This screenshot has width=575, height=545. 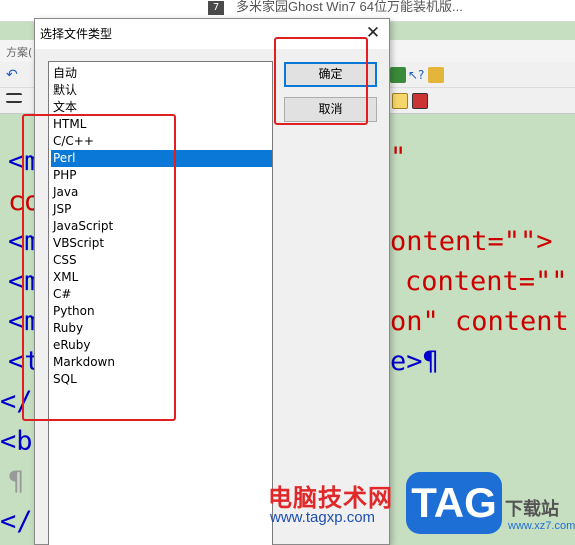 What do you see at coordinates (19, 52) in the screenshot?
I see `background-menu-item: 方案(` at bounding box center [19, 52].